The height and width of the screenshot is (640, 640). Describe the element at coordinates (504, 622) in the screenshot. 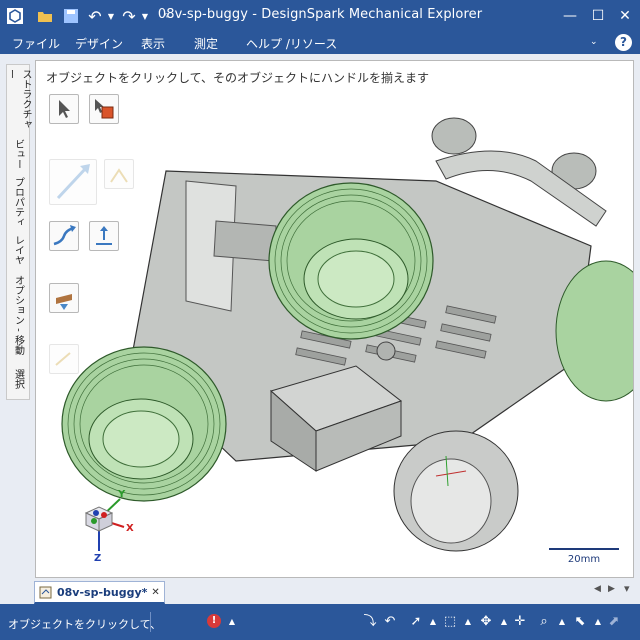

I see `orient-dropdown-icon: ▲` at that location.